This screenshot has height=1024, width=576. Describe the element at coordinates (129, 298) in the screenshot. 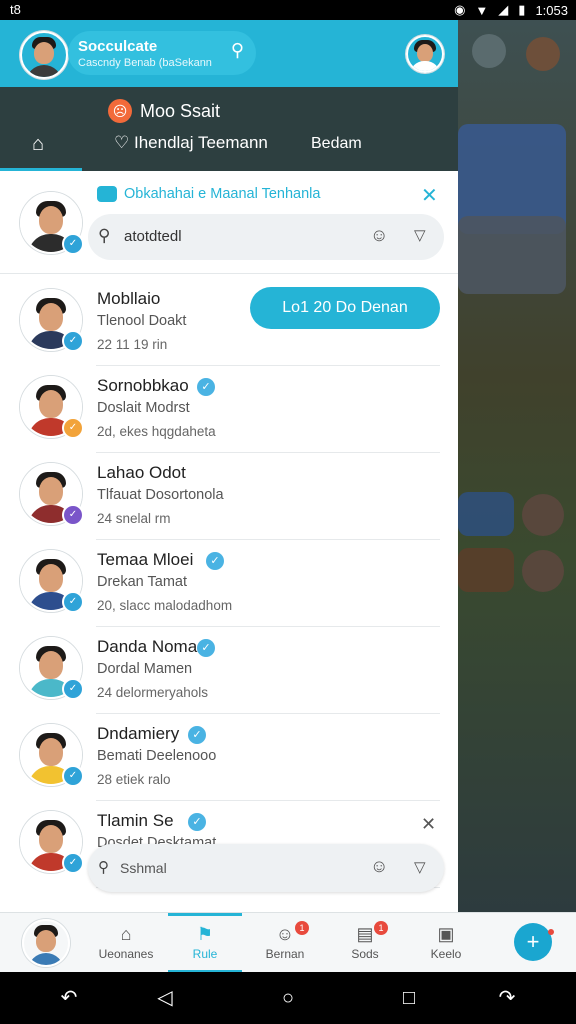

I see `contact-name: Mobllaio` at that location.